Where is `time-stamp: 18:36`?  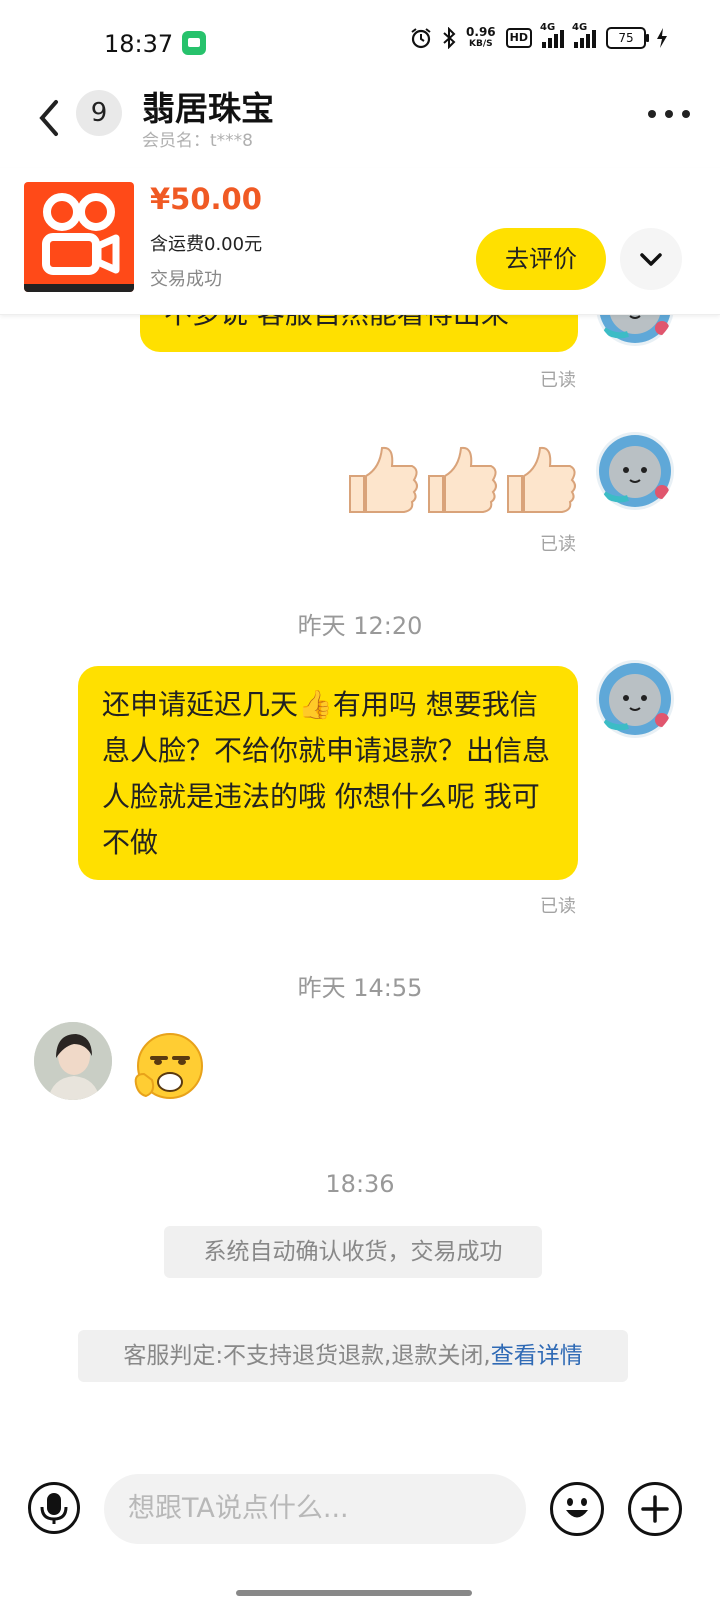
time-stamp: 18:36 is located at coordinates (360, 1184).